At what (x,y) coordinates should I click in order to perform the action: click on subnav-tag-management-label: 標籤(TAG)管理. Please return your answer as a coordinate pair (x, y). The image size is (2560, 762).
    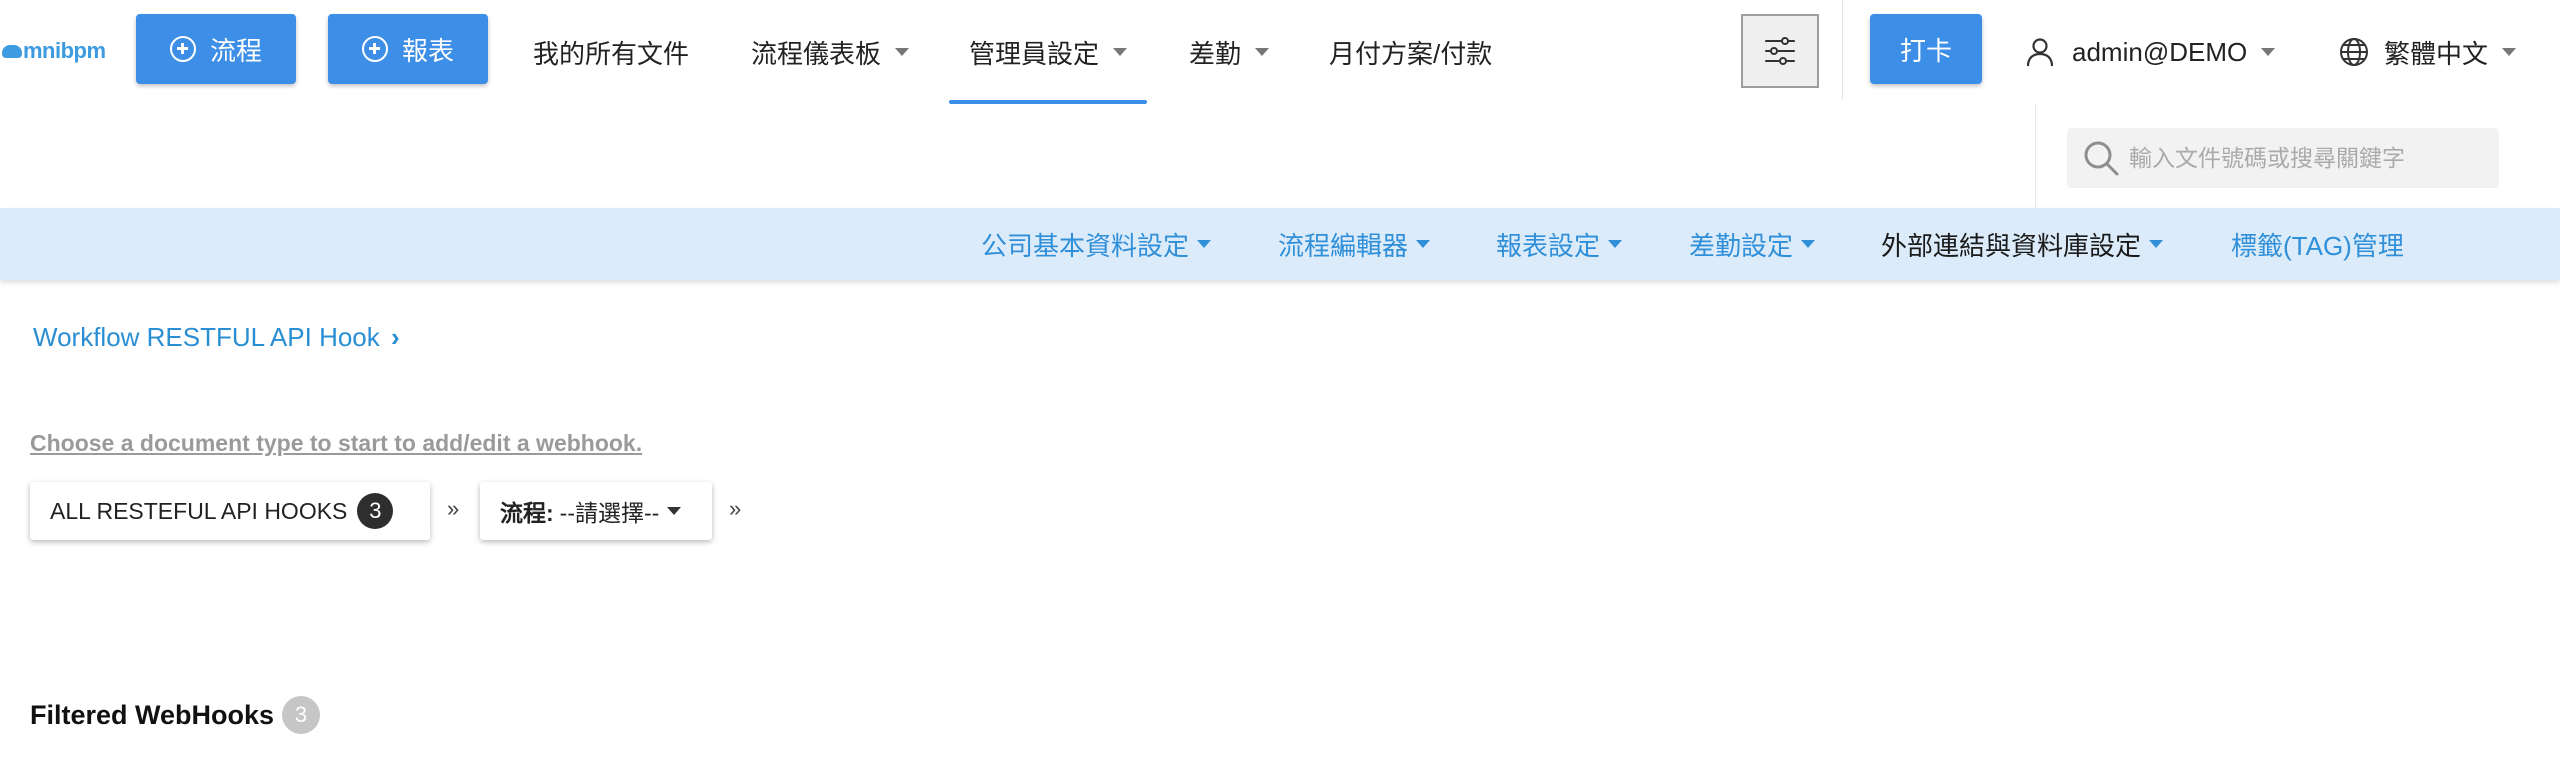
    Looking at the image, I should click on (2317, 245).